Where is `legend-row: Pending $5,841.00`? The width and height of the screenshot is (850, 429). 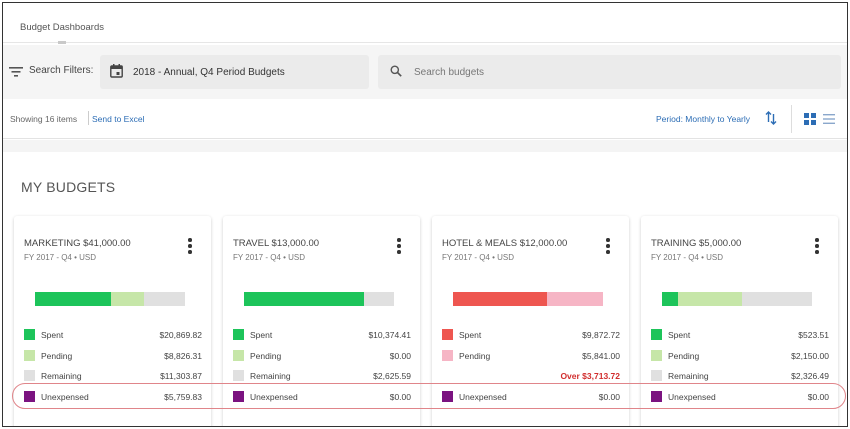
legend-row: Pending $5,841.00 is located at coordinates (532, 356).